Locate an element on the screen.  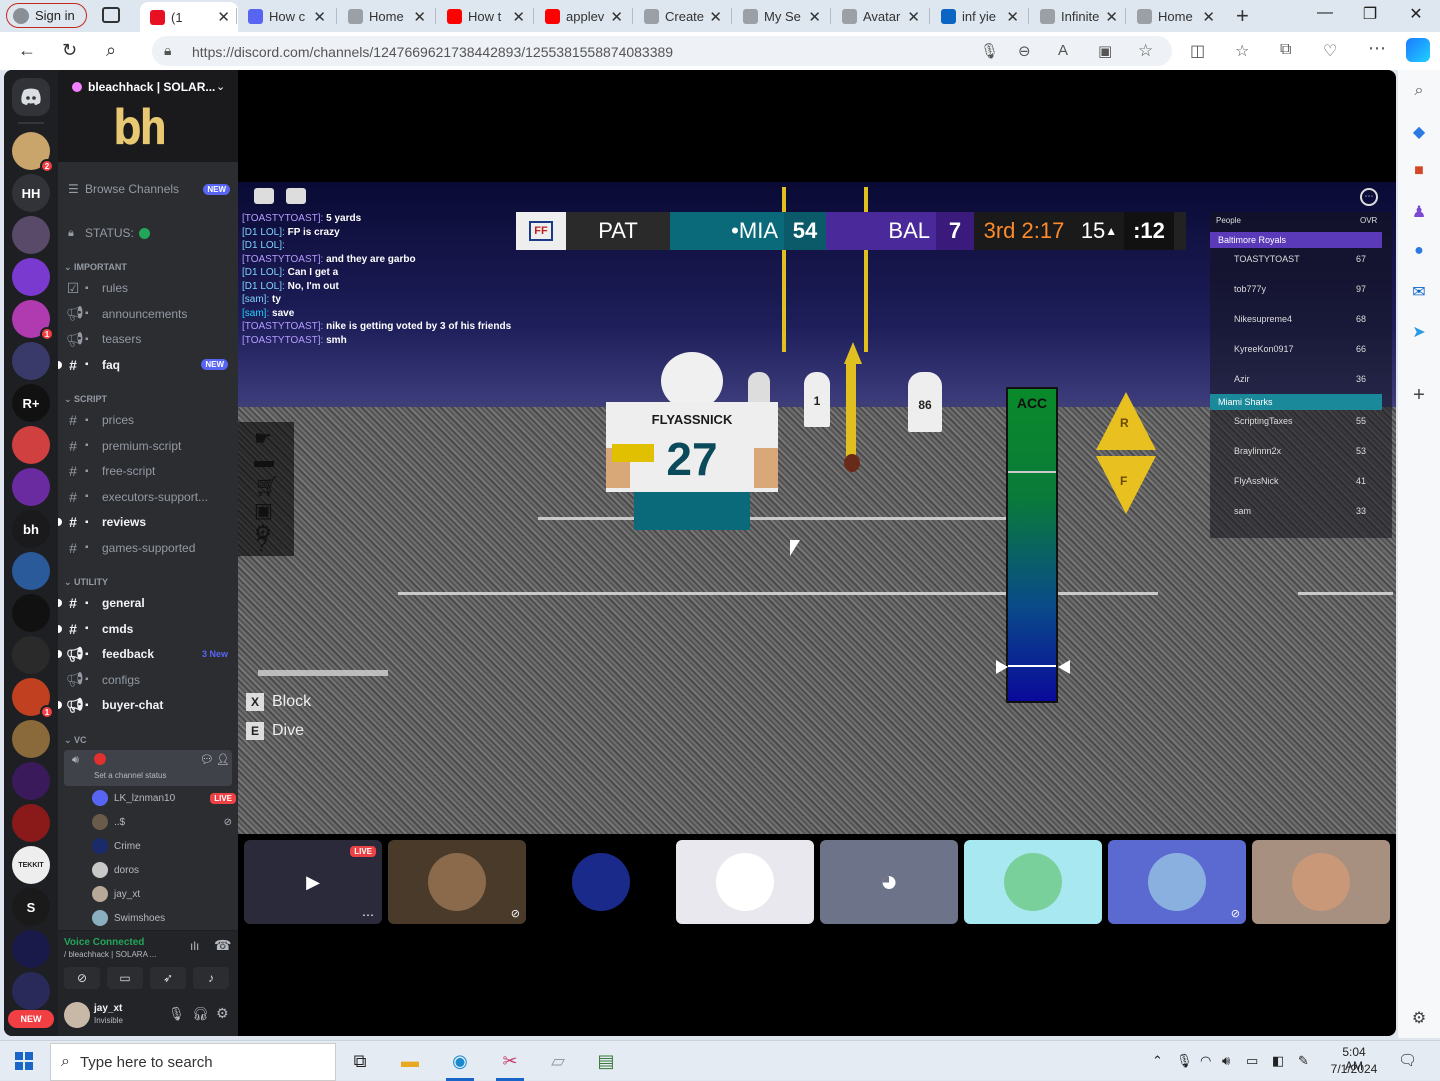
browse-channels-button: ☰ Browse Channels NEW is located at coordinates (151, 189).